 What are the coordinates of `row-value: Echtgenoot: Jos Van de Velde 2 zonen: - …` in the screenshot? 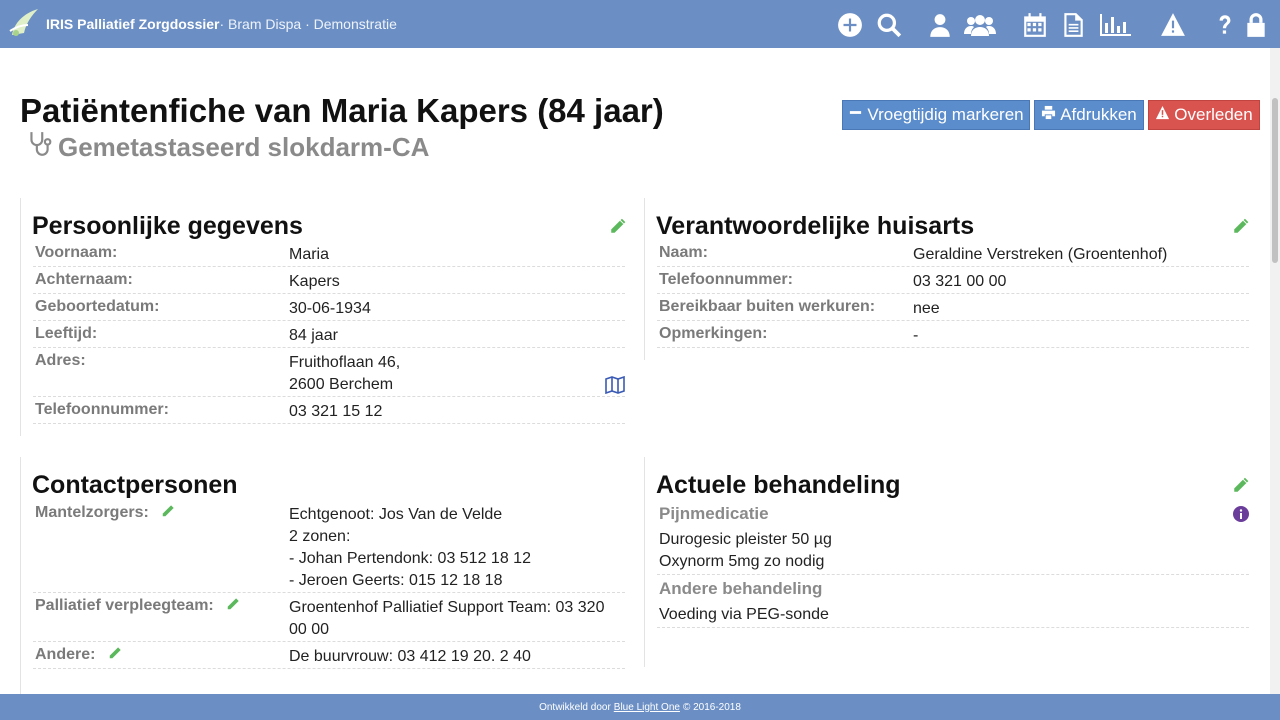 It's located at (410, 548).